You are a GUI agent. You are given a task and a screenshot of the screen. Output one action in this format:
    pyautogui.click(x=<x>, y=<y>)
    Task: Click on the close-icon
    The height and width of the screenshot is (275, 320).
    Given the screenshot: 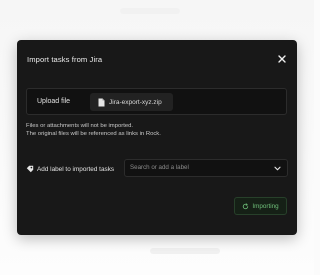 What is the action you would take?
    pyautogui.click(x=282, y=59)
    